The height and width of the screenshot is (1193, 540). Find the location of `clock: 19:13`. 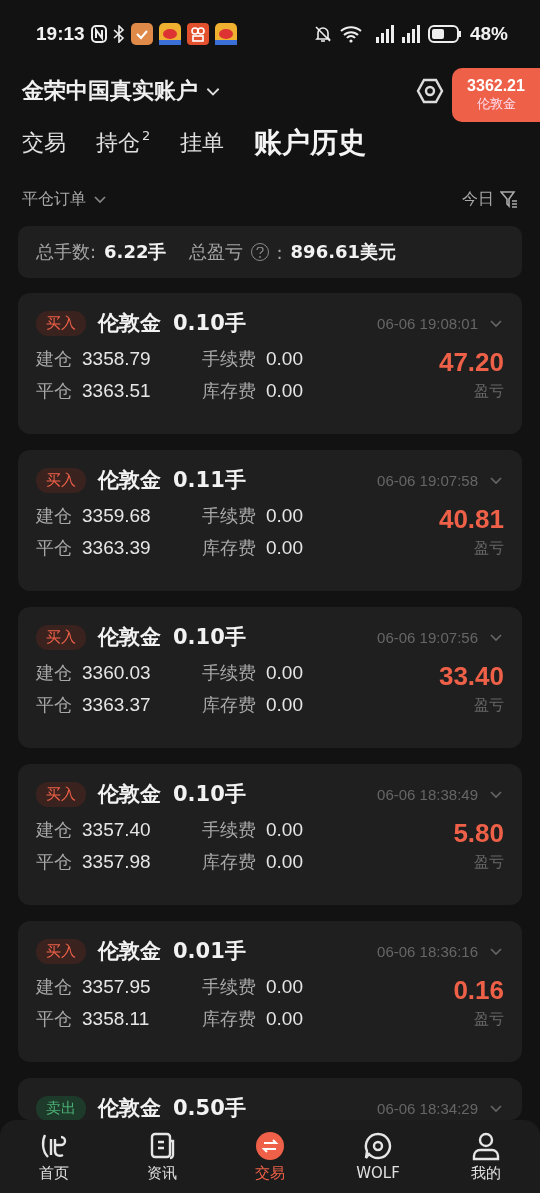

clock: 19:13 is located at coordinates (60, 34).